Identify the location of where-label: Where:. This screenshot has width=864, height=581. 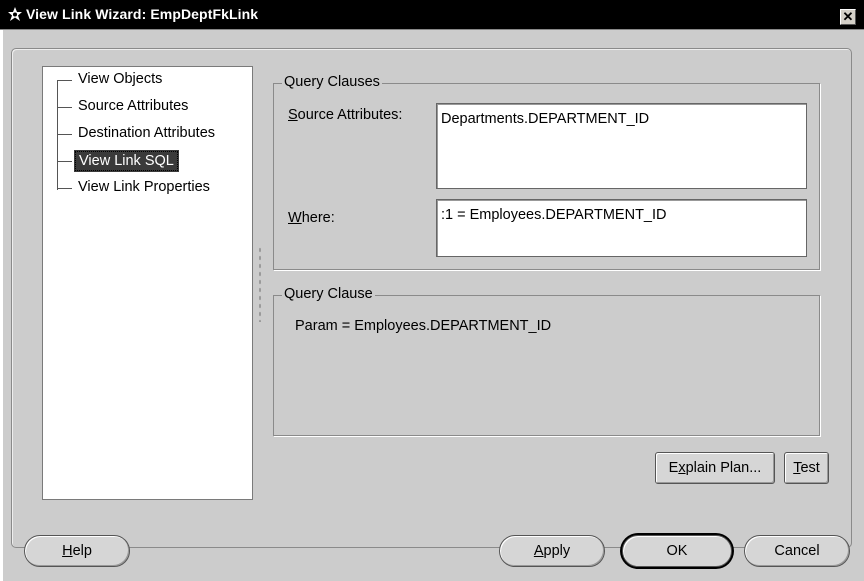
(311, 218).